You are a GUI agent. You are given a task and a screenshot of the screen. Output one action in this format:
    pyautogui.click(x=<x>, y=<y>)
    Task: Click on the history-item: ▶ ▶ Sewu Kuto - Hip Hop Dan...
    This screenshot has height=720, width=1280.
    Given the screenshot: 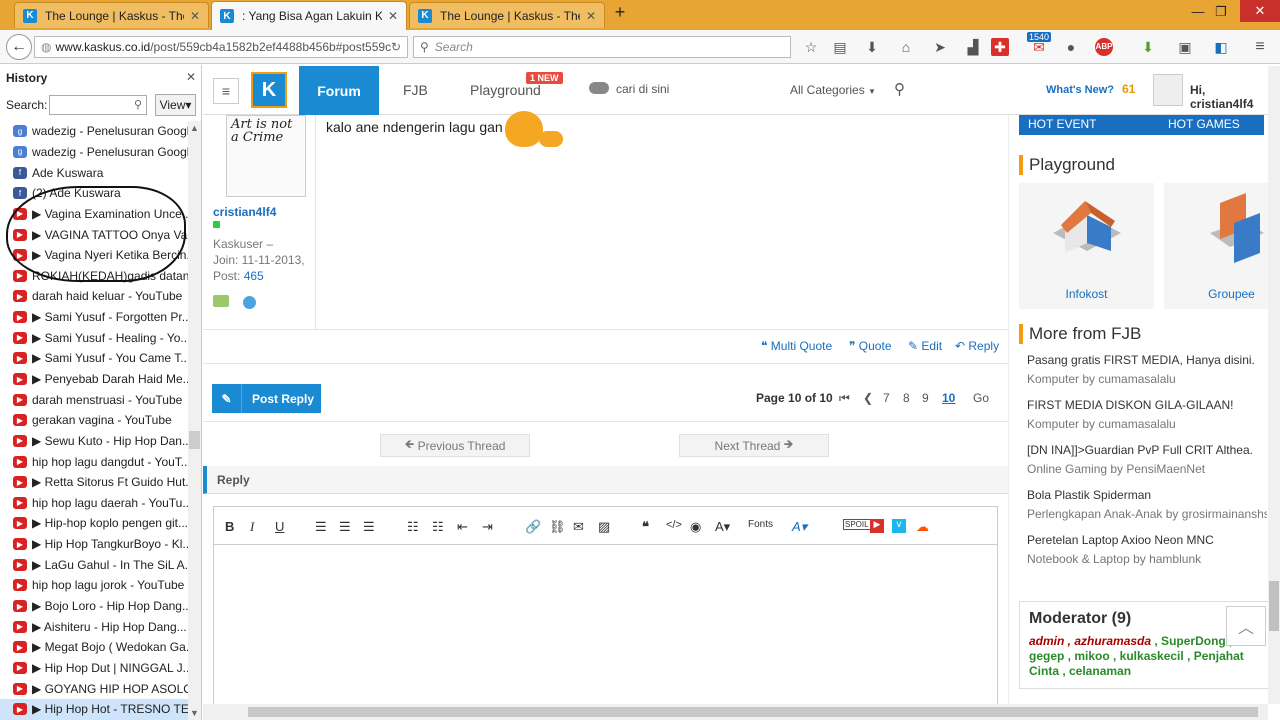 What is the action you would take?
    pyautogui.click(x=94, y=441)
    